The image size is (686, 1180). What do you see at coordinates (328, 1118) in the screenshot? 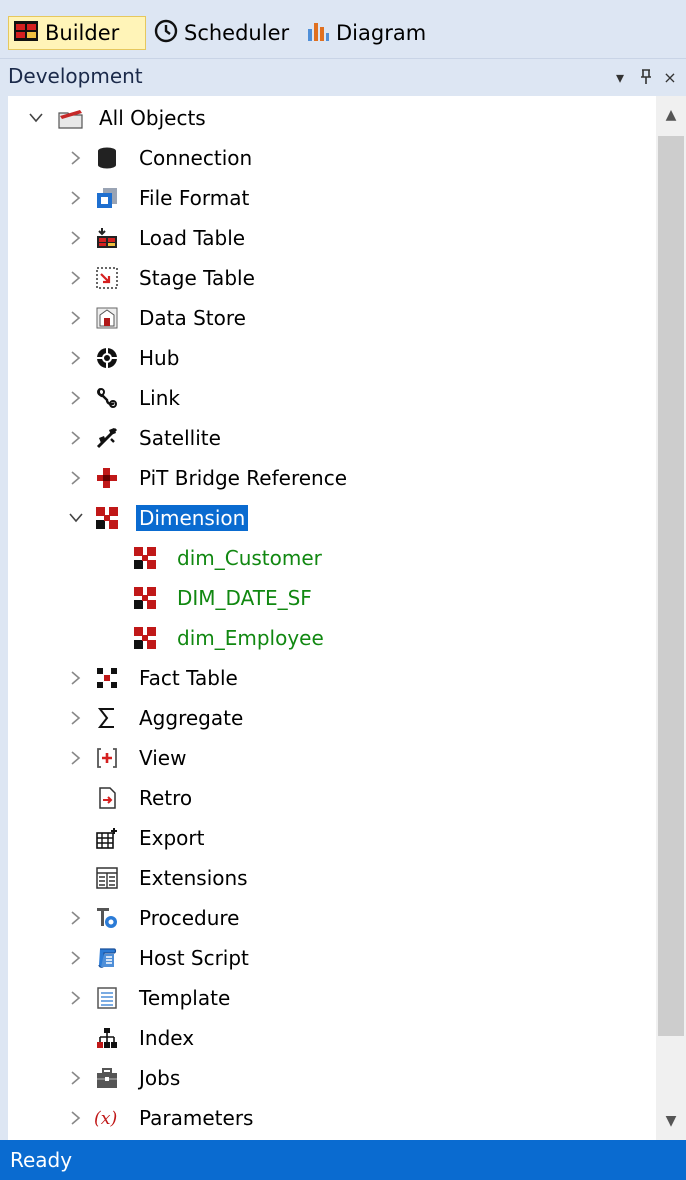
I see `tree-item-parameters: (x) Parameters` at bounding box center [328, 1118].